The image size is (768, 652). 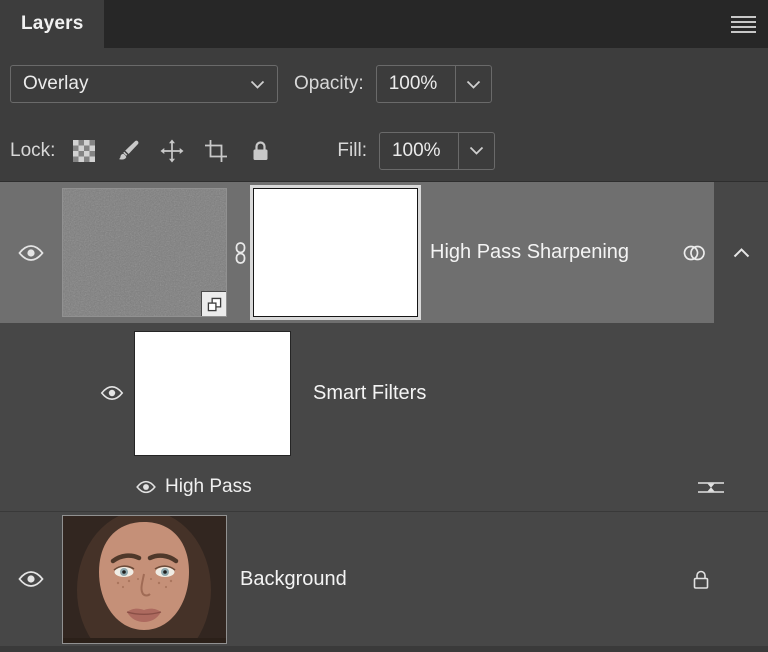 I want to click on chain-link-icon, so click(x=240, y=252).